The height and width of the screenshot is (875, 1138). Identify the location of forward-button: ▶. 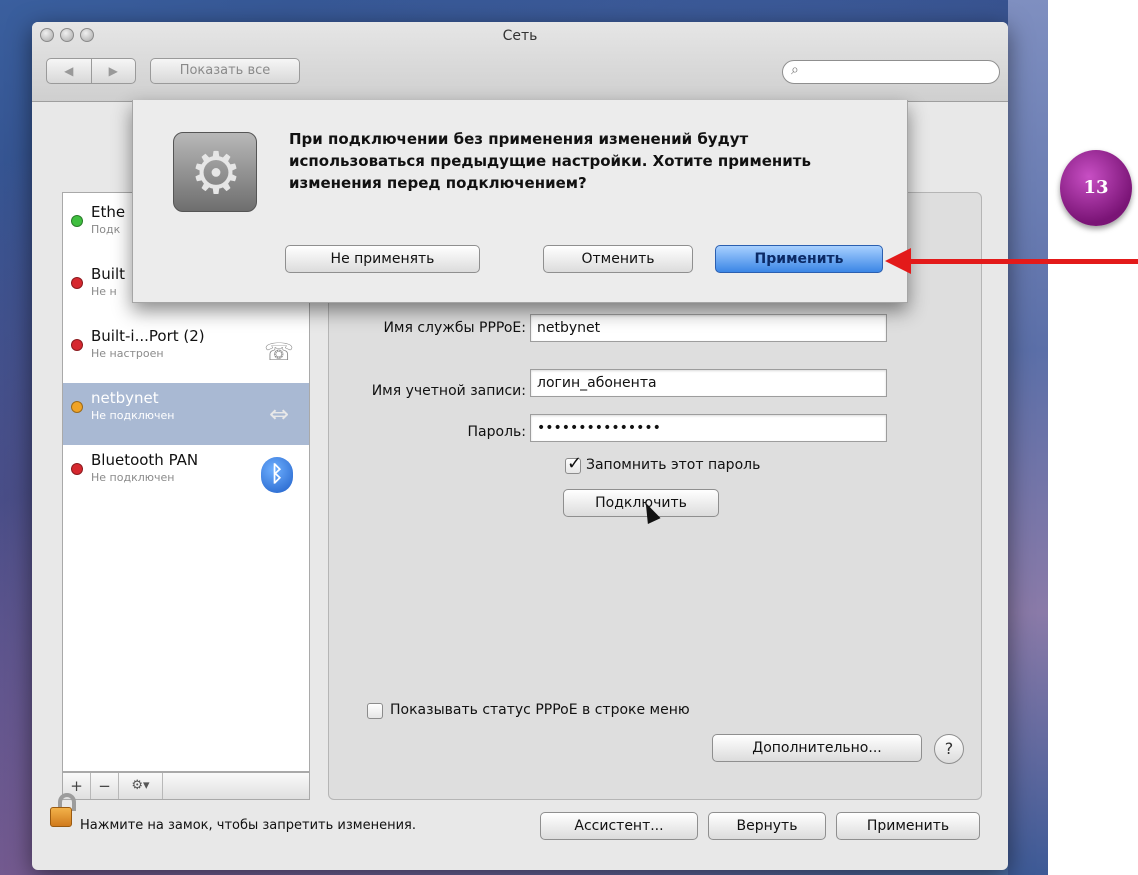
(113, 71).